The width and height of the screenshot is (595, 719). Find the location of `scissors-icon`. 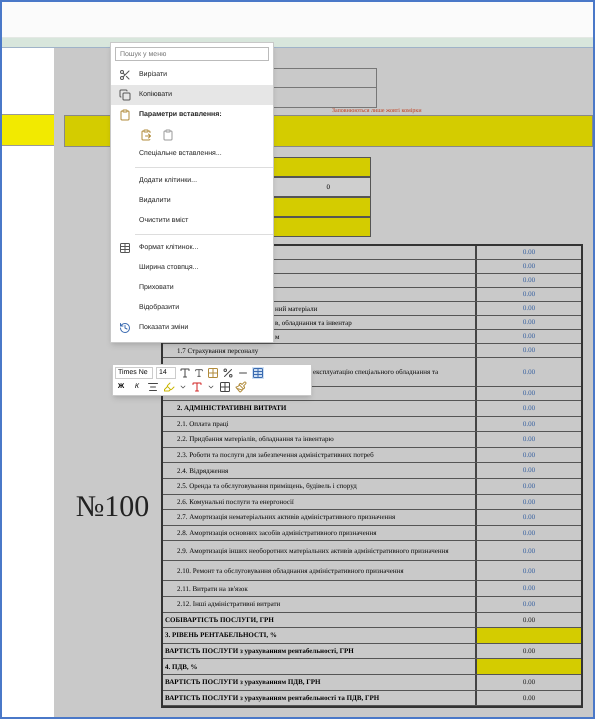

scissors-icon is located at coordinates (125, 75).